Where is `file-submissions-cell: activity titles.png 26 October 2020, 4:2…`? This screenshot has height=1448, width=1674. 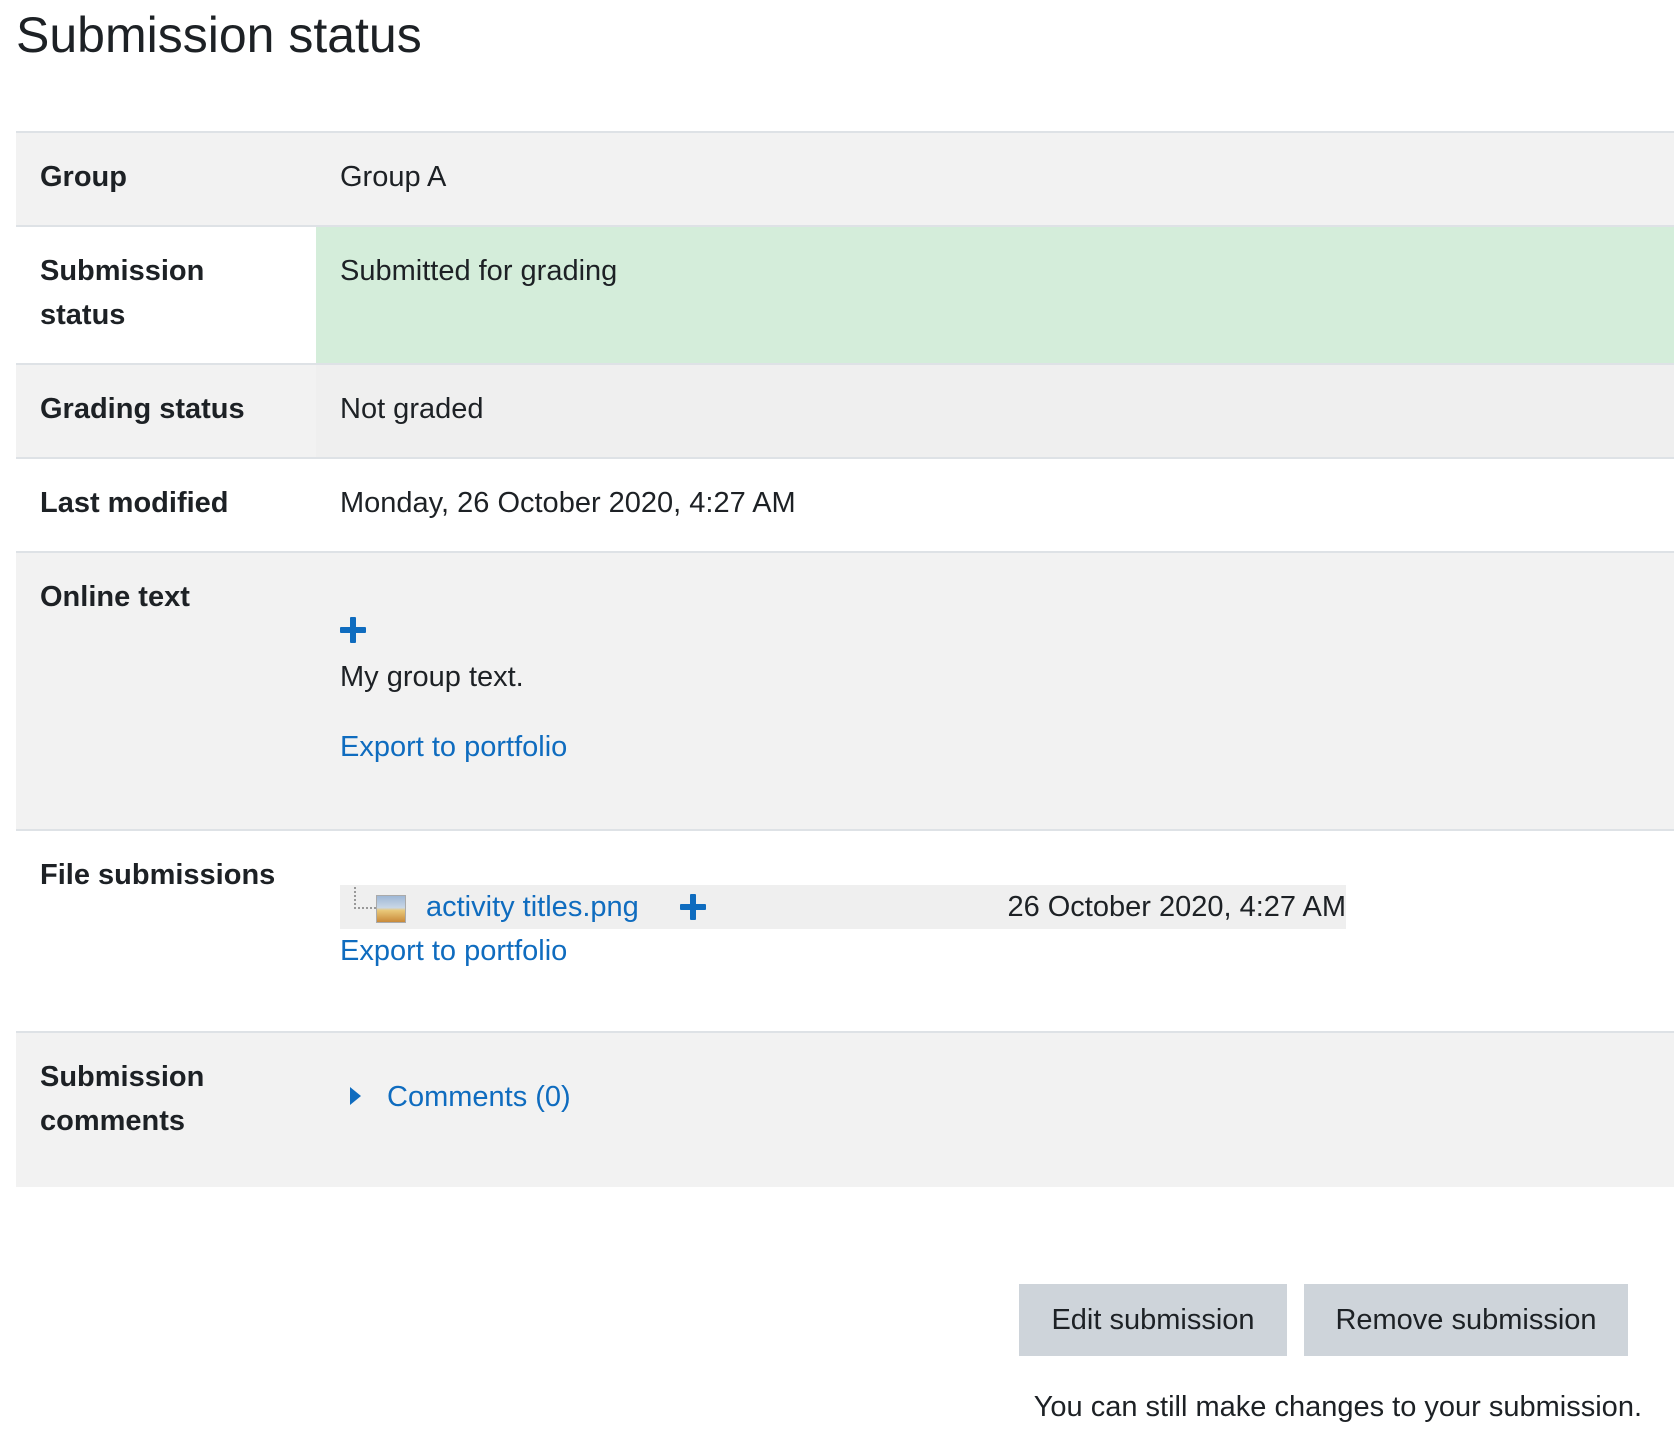 file-submissions-cell: activity titles.png 26 October 2020, 4:2… is located at coordinates (995, 931).